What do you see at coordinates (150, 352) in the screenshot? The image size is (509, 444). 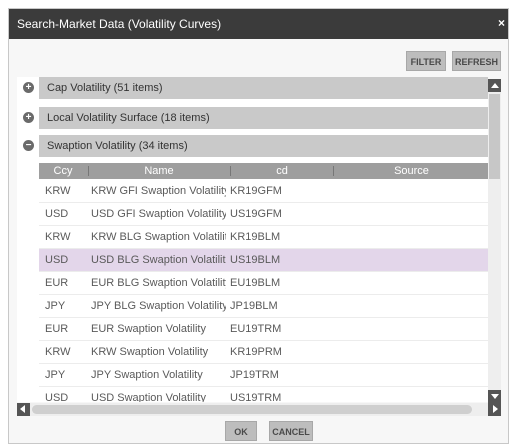 I see `cell-name: KRW Swaption Volatility` at bounding box center [150, 352].